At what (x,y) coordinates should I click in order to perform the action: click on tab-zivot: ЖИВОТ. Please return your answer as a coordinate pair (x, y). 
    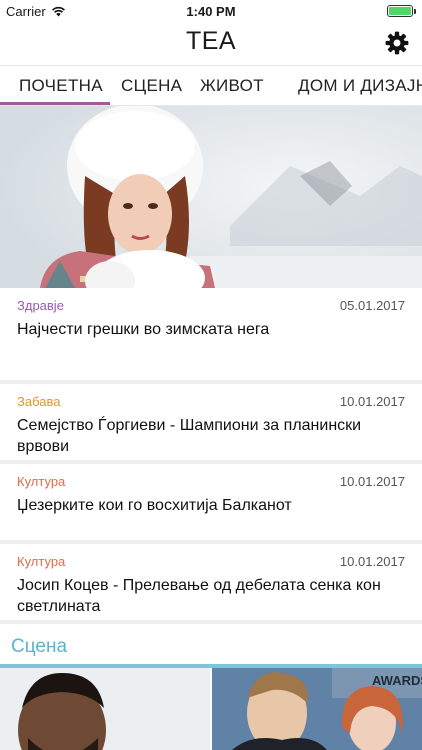
    Looking at the image, I should click on (232, 86).